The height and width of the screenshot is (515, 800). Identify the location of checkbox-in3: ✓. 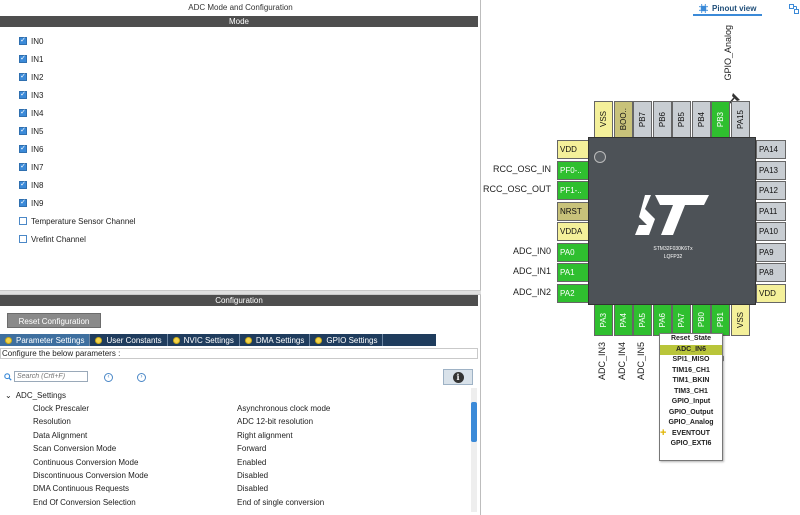
(23, 95).